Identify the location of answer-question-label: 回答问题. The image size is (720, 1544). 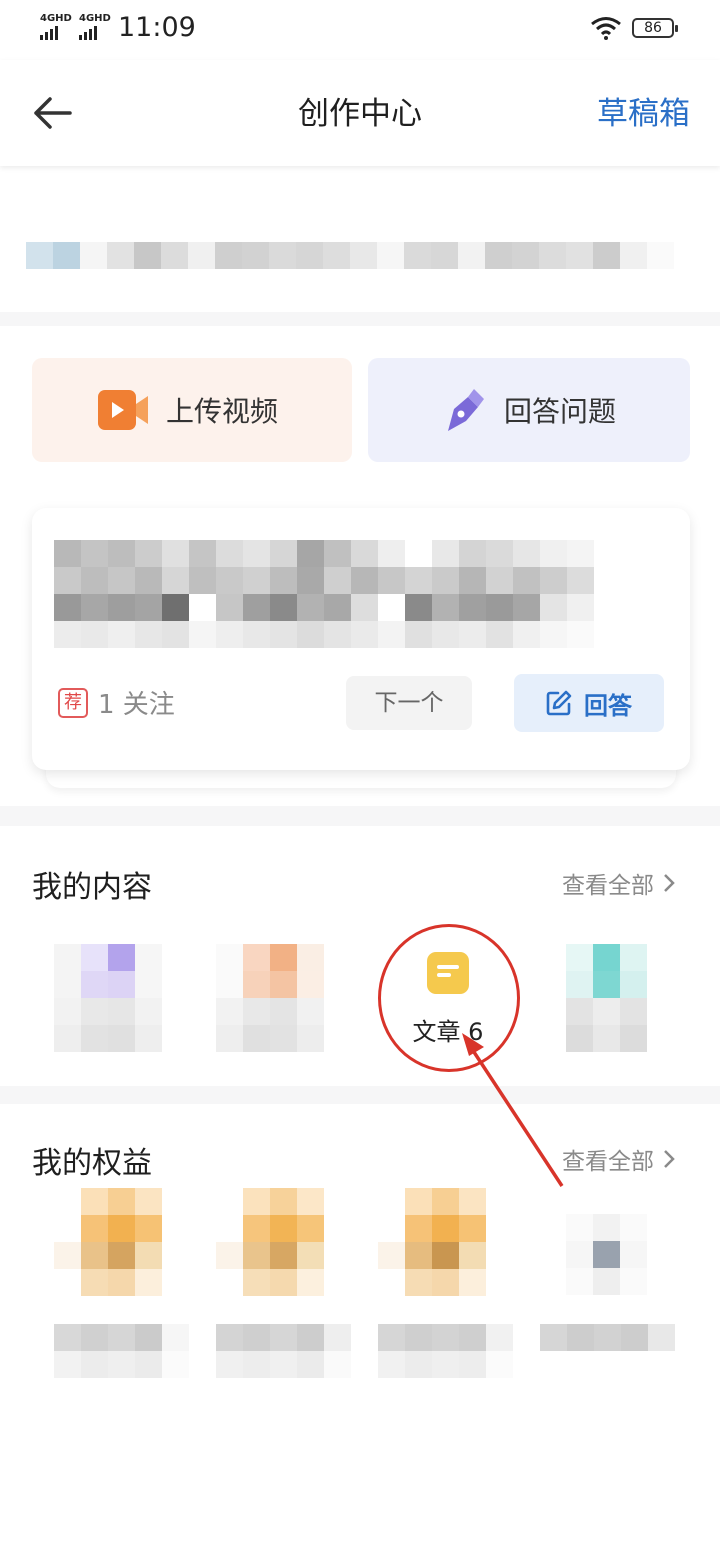
(560, 411).